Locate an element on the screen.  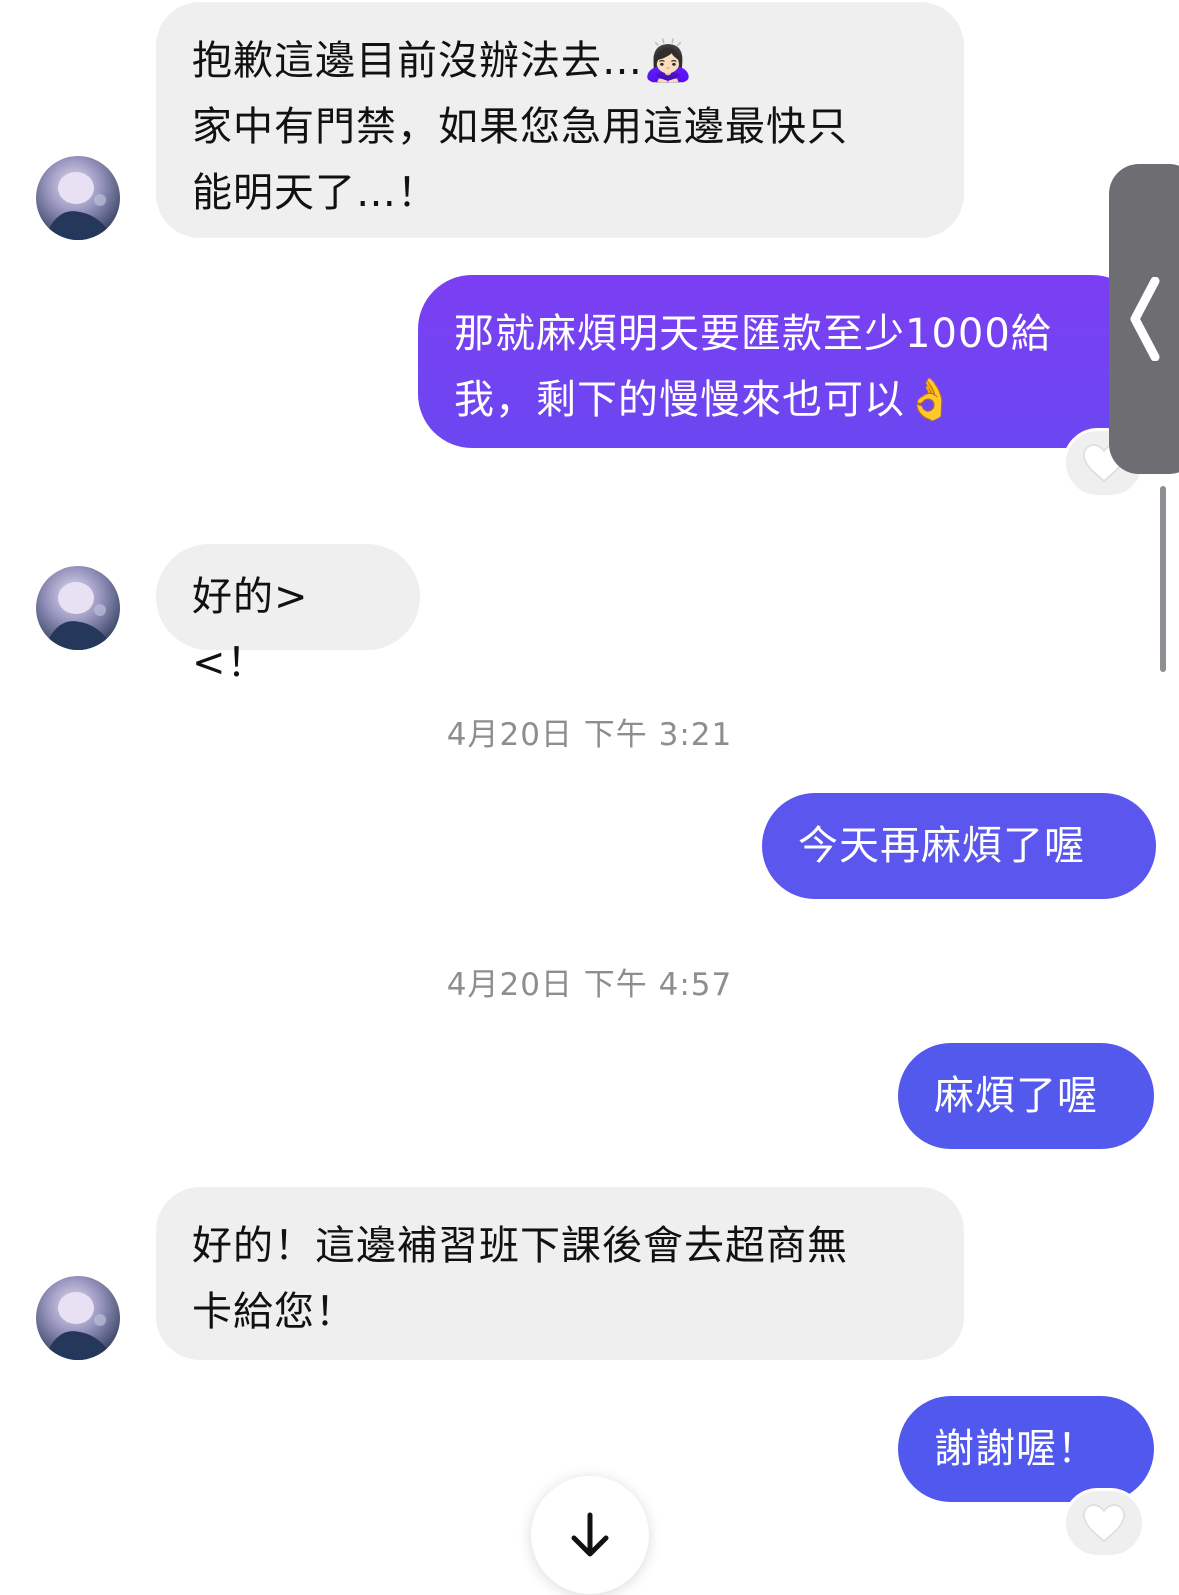
timestamp: 4月20日 下午 3:21 is located at coordinates (589, 735).